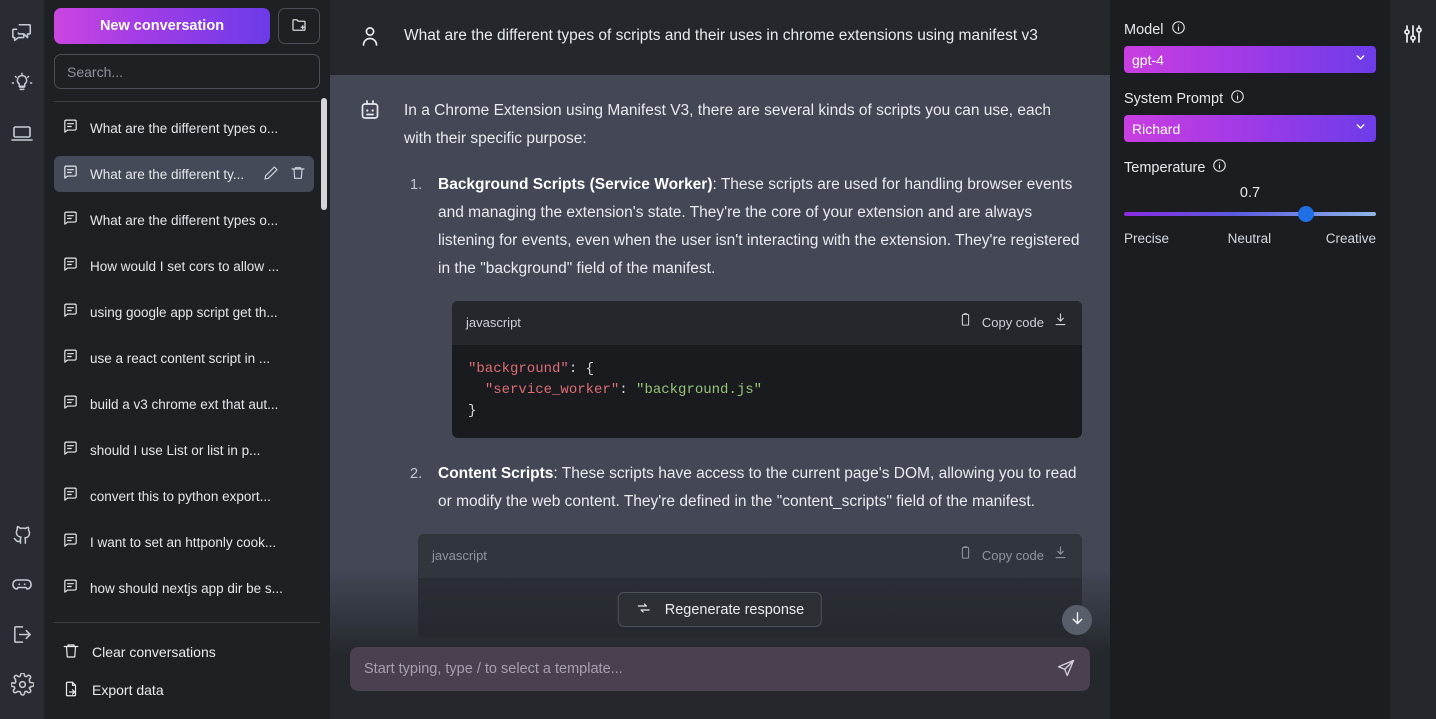  I want to click on trash-icon, so click(71, 652).